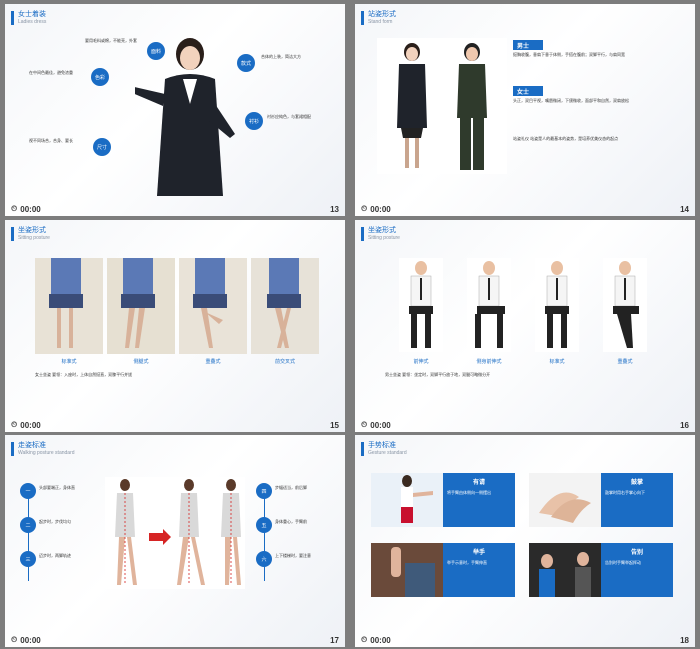 The height and width of the screenshot is (649, 700). I want to click on gesture-raise-hand-panel: 举手 举手示意时，手臂伸直, so click(479, 570).